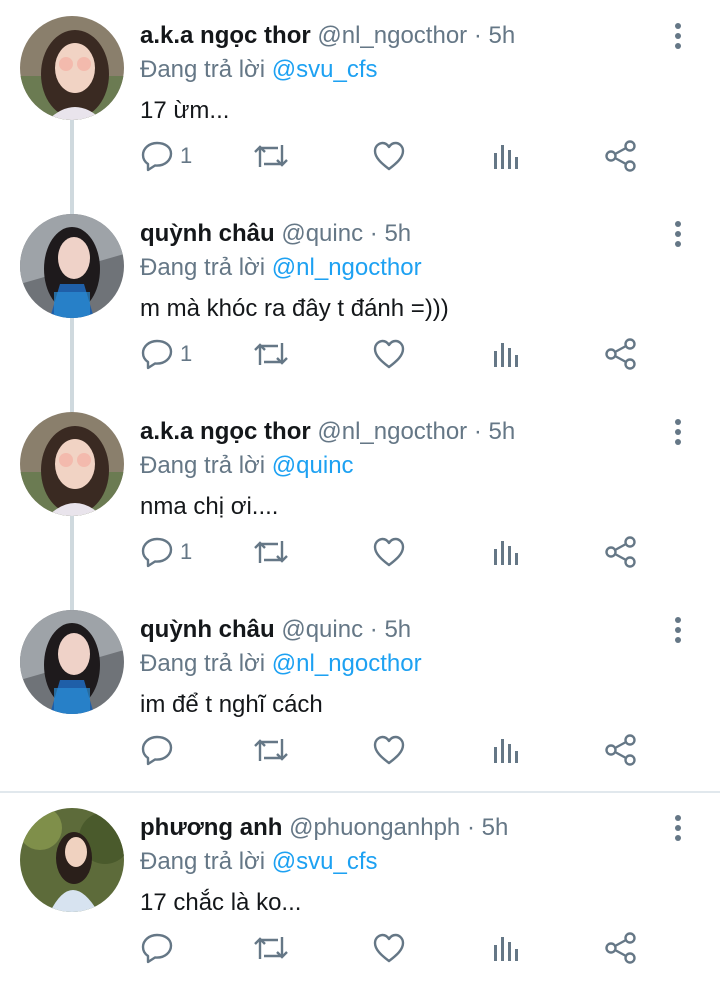  Describe the element at coordinates (313, 465) in the screenshot. I see `mention-link: @quinc` at that location.